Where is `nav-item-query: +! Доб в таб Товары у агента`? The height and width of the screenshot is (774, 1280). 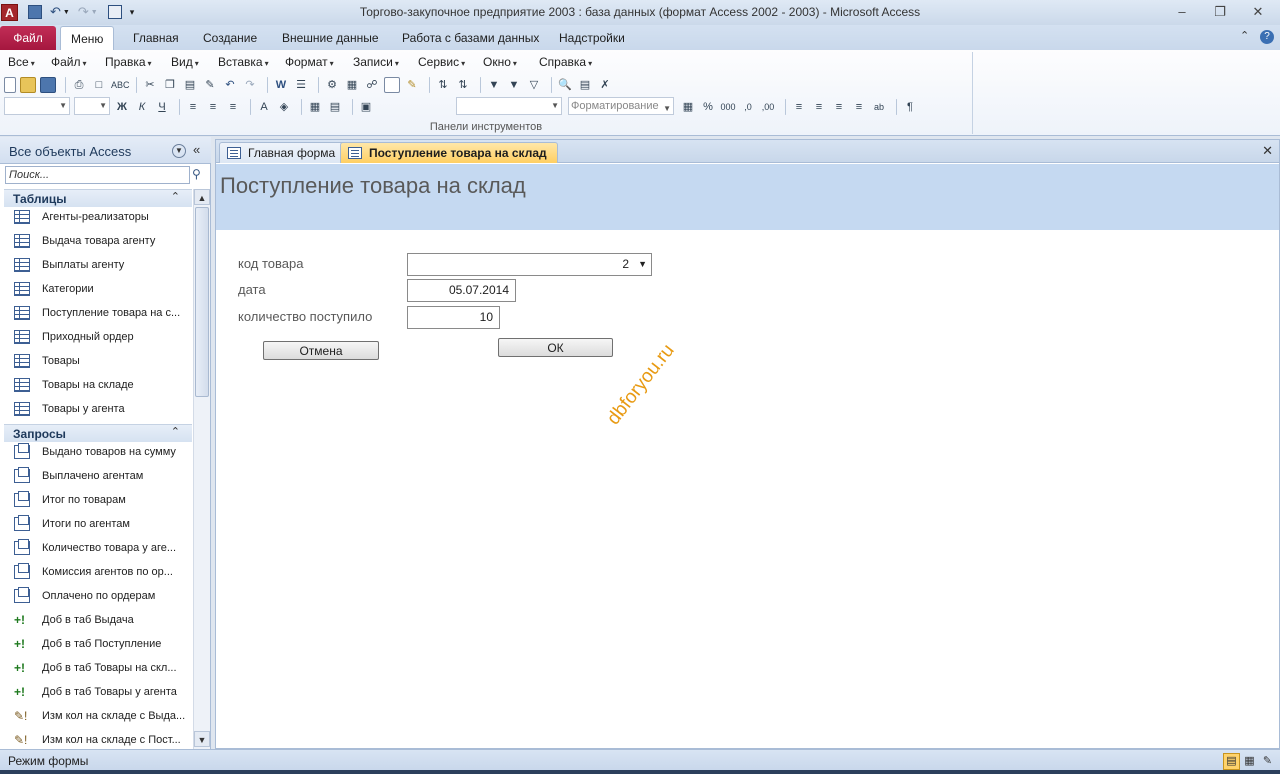 nav-item-query: +! Доб в таб Товары у агента is located at coordinates (101, 693).